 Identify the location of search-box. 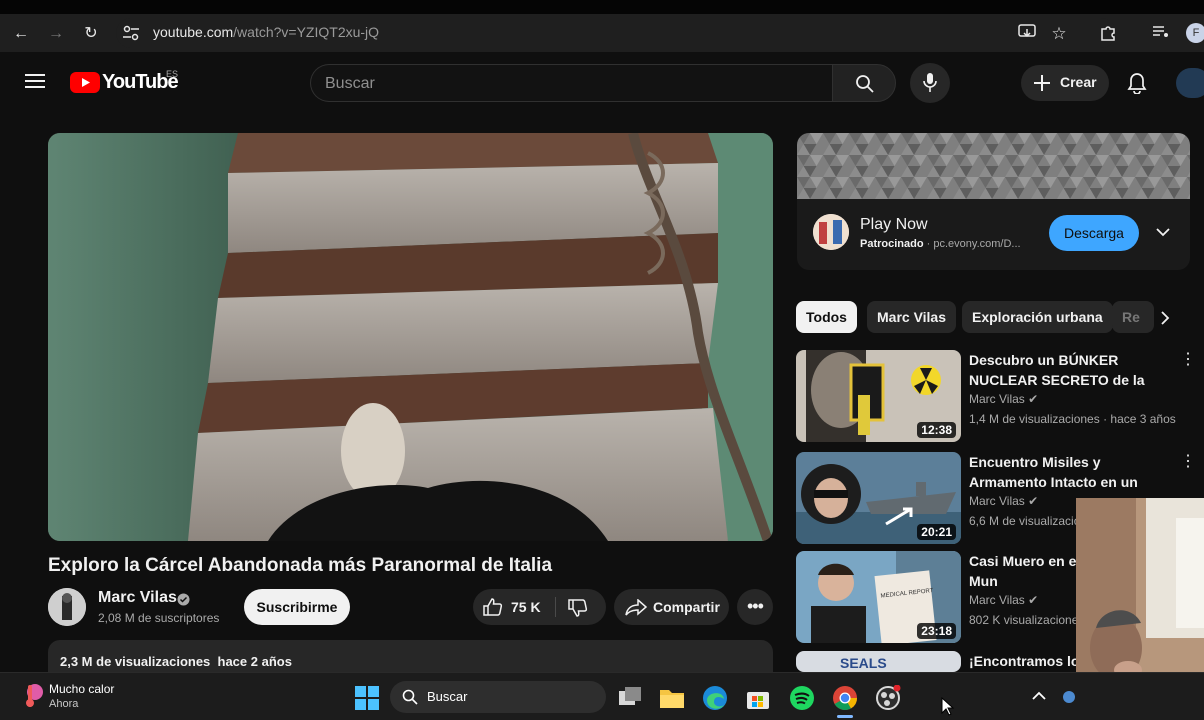
(571, 83).